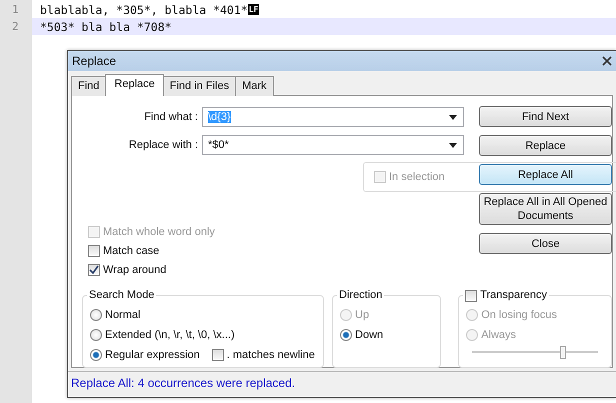 This screenshot has width=616, height=403. I want to click on dialog-button: Replace, so click(545, 145).